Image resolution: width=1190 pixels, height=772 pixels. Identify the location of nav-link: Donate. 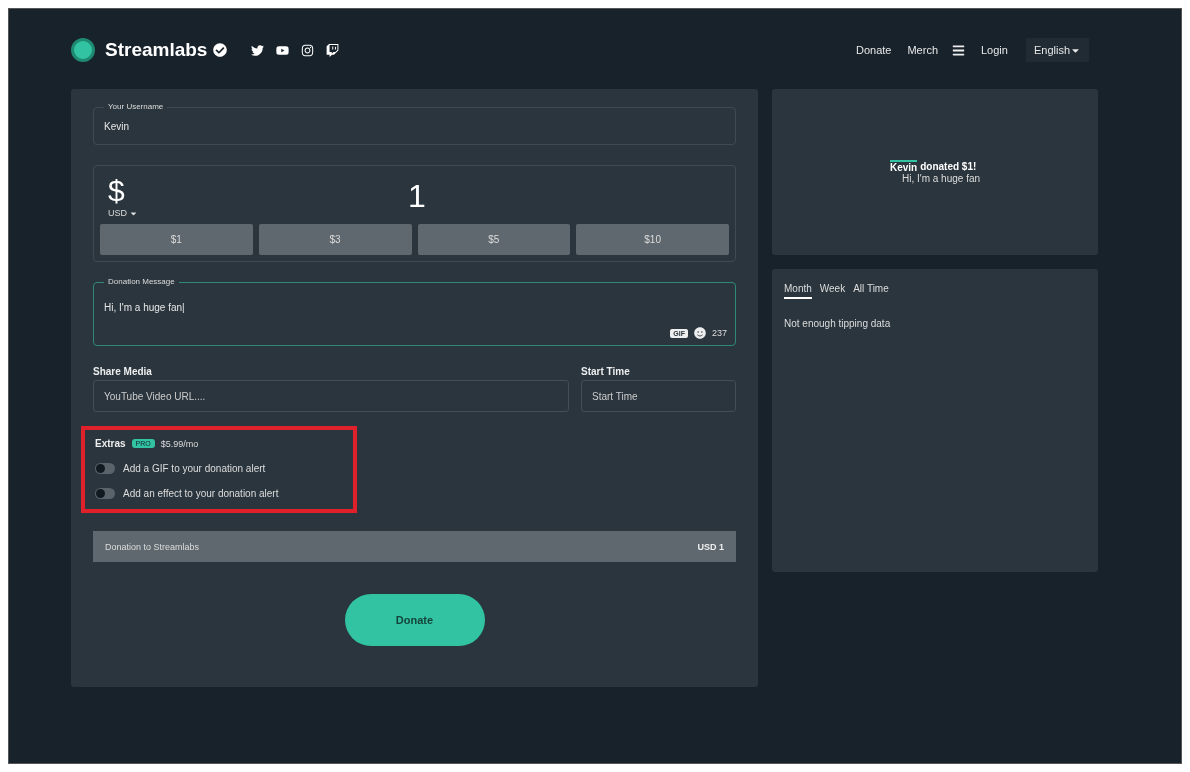
(873, 50).